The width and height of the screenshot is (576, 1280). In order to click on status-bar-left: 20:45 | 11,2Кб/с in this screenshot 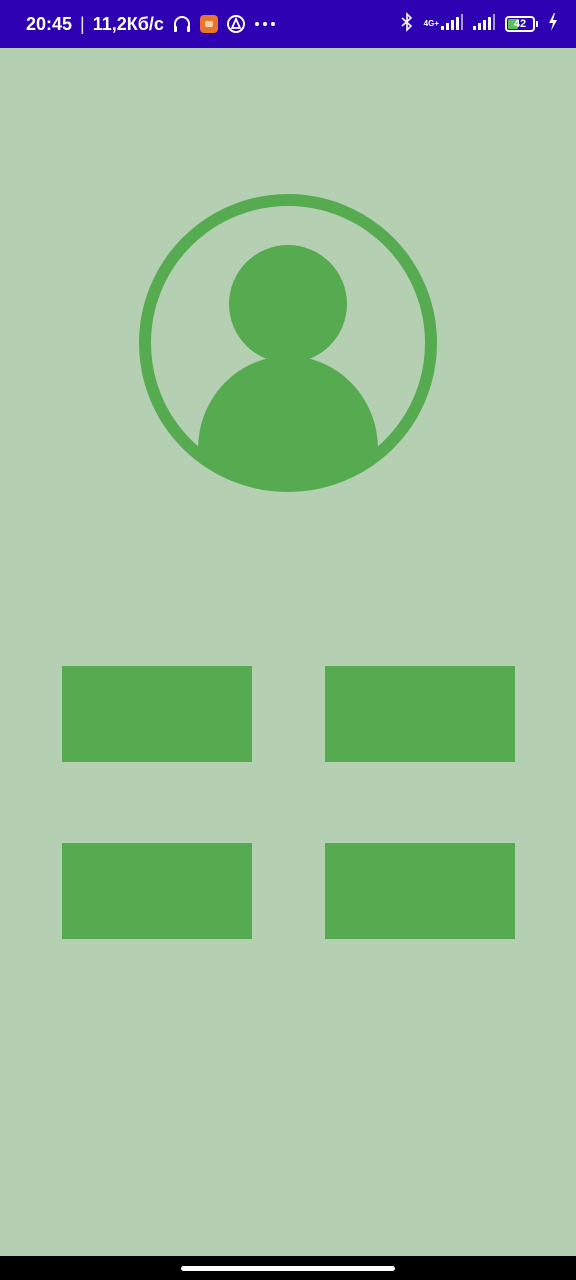, I will do `click(151, 24)`.